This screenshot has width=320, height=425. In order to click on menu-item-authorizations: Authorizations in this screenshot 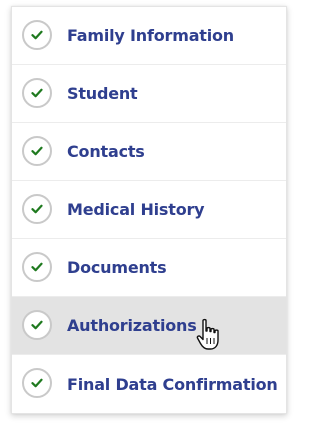, I will do `click(149, 326)`.